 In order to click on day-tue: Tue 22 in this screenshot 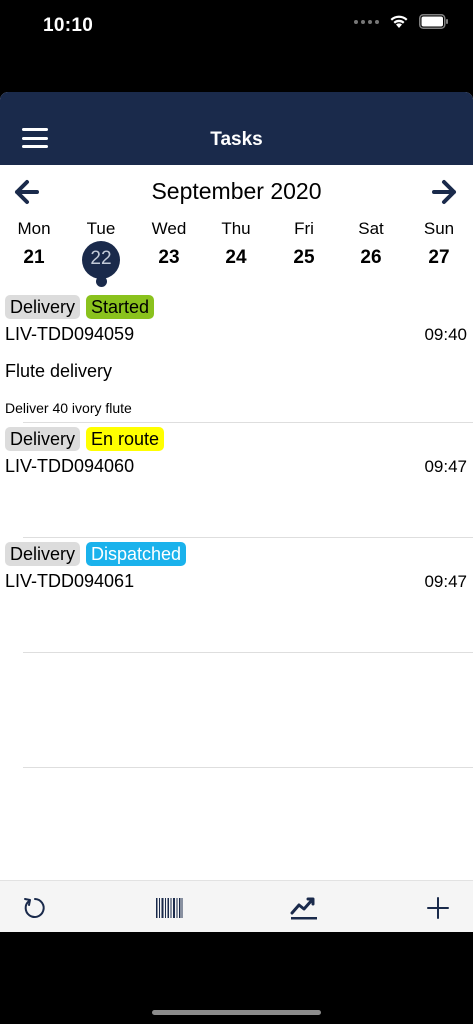, I will do `click(101, 252)`.